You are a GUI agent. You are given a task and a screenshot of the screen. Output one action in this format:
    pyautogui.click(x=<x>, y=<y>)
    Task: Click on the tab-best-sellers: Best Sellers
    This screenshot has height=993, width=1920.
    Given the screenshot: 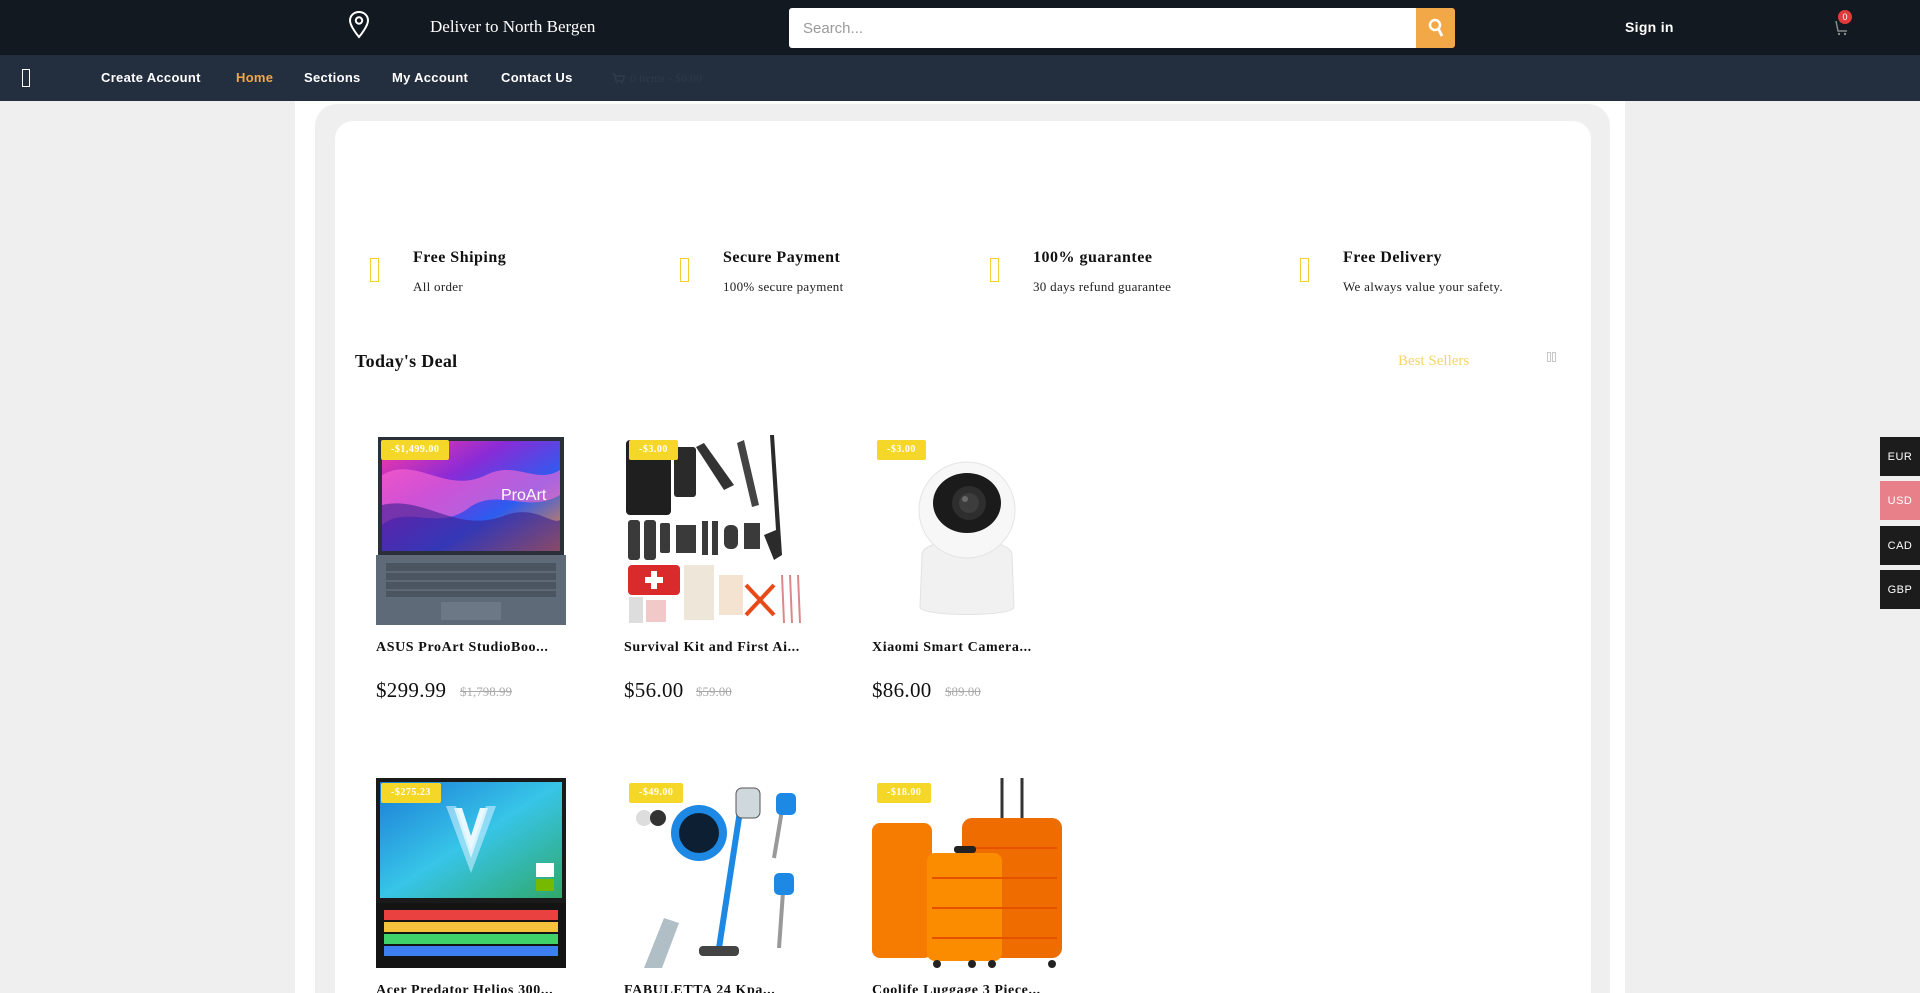 What is the action you would take?
    pyautogui.click(x=1433, y=361)
    